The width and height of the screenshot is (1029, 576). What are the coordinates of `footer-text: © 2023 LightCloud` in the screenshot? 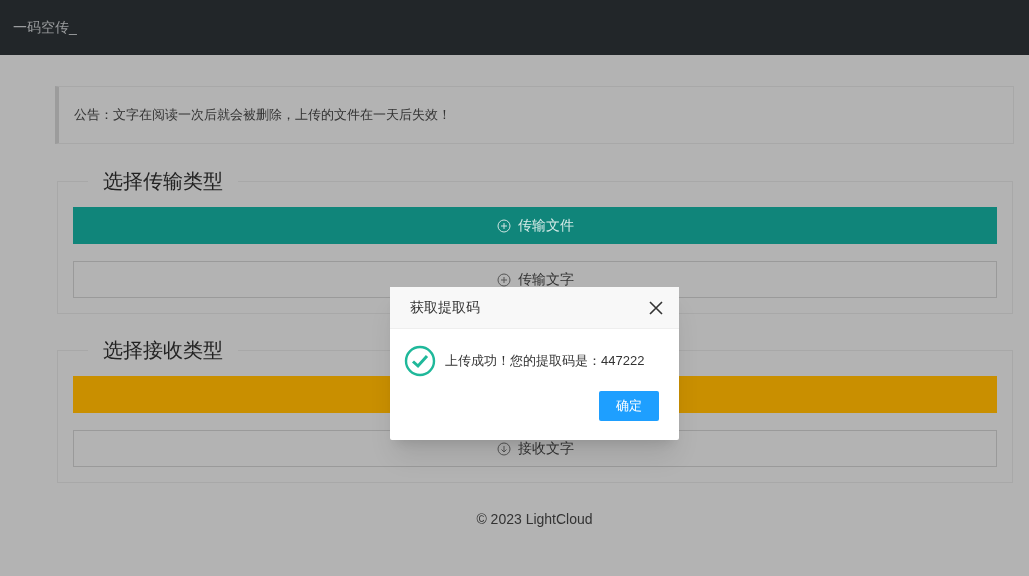 It's located at (534, 519).